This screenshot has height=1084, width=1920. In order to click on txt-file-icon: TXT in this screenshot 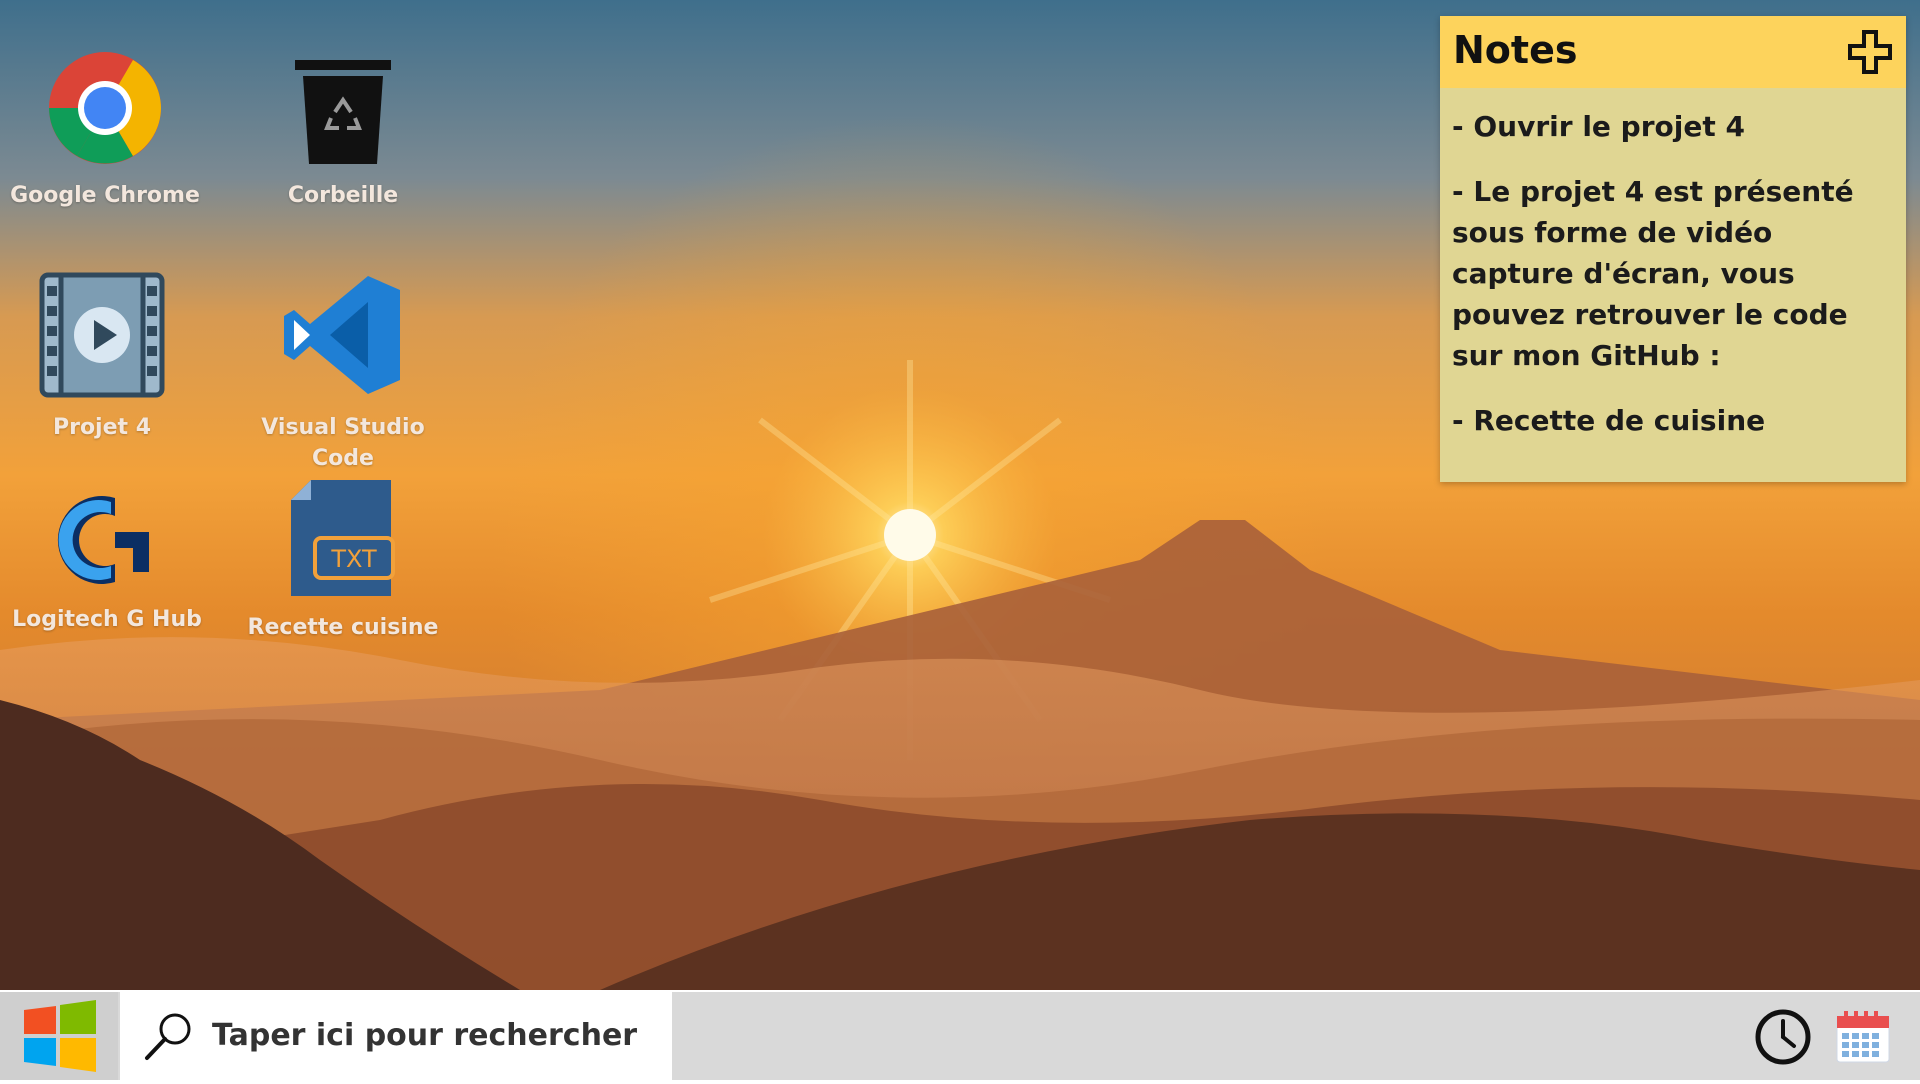, I will do `click(343, 538)`.